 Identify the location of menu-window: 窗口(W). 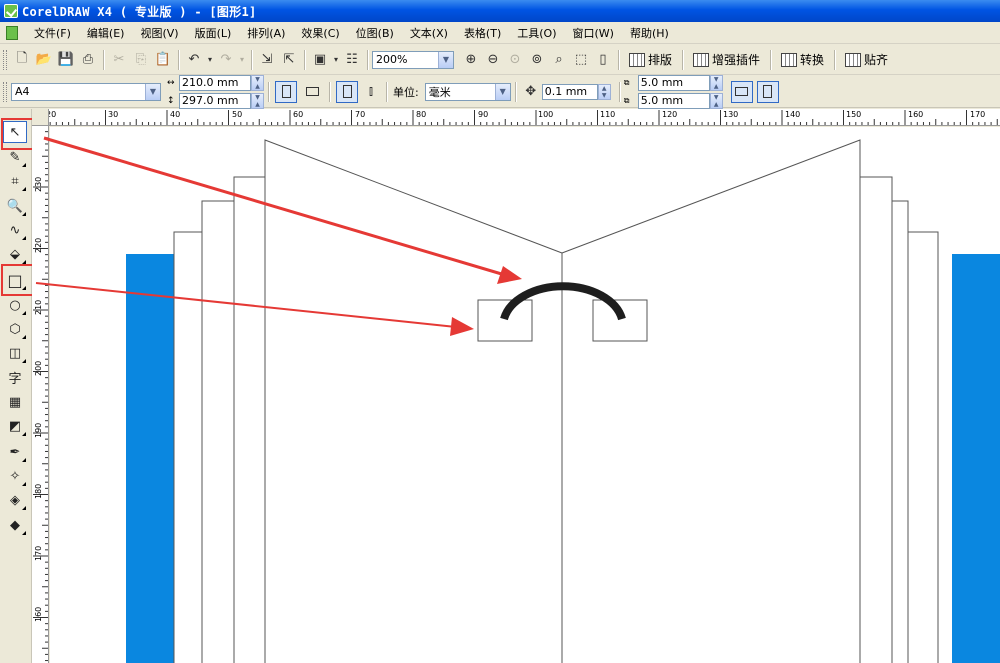
(593, 33).